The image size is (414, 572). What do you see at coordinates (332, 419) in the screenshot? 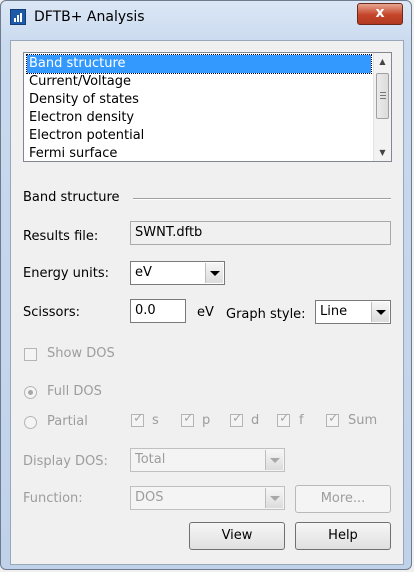
I see `orbital-sum-checkbox: ✓` at bounding box center [332, 419].